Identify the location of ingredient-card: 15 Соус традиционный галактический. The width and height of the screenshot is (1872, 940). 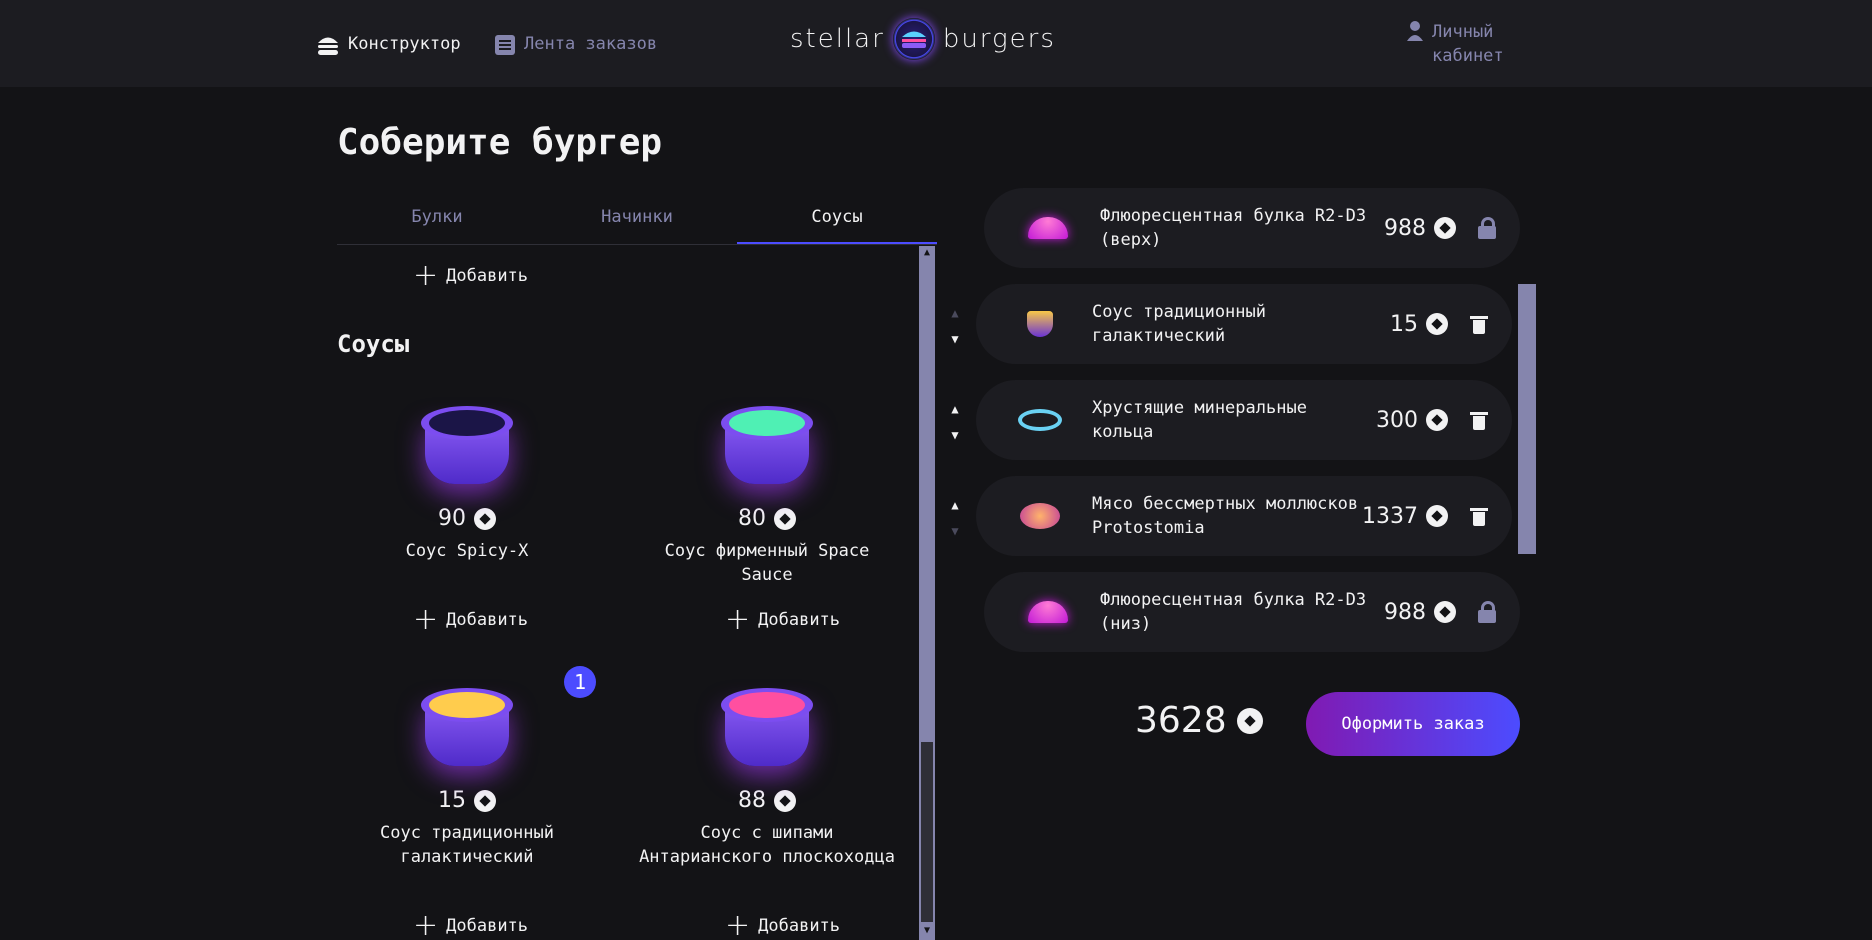
(467, 773).